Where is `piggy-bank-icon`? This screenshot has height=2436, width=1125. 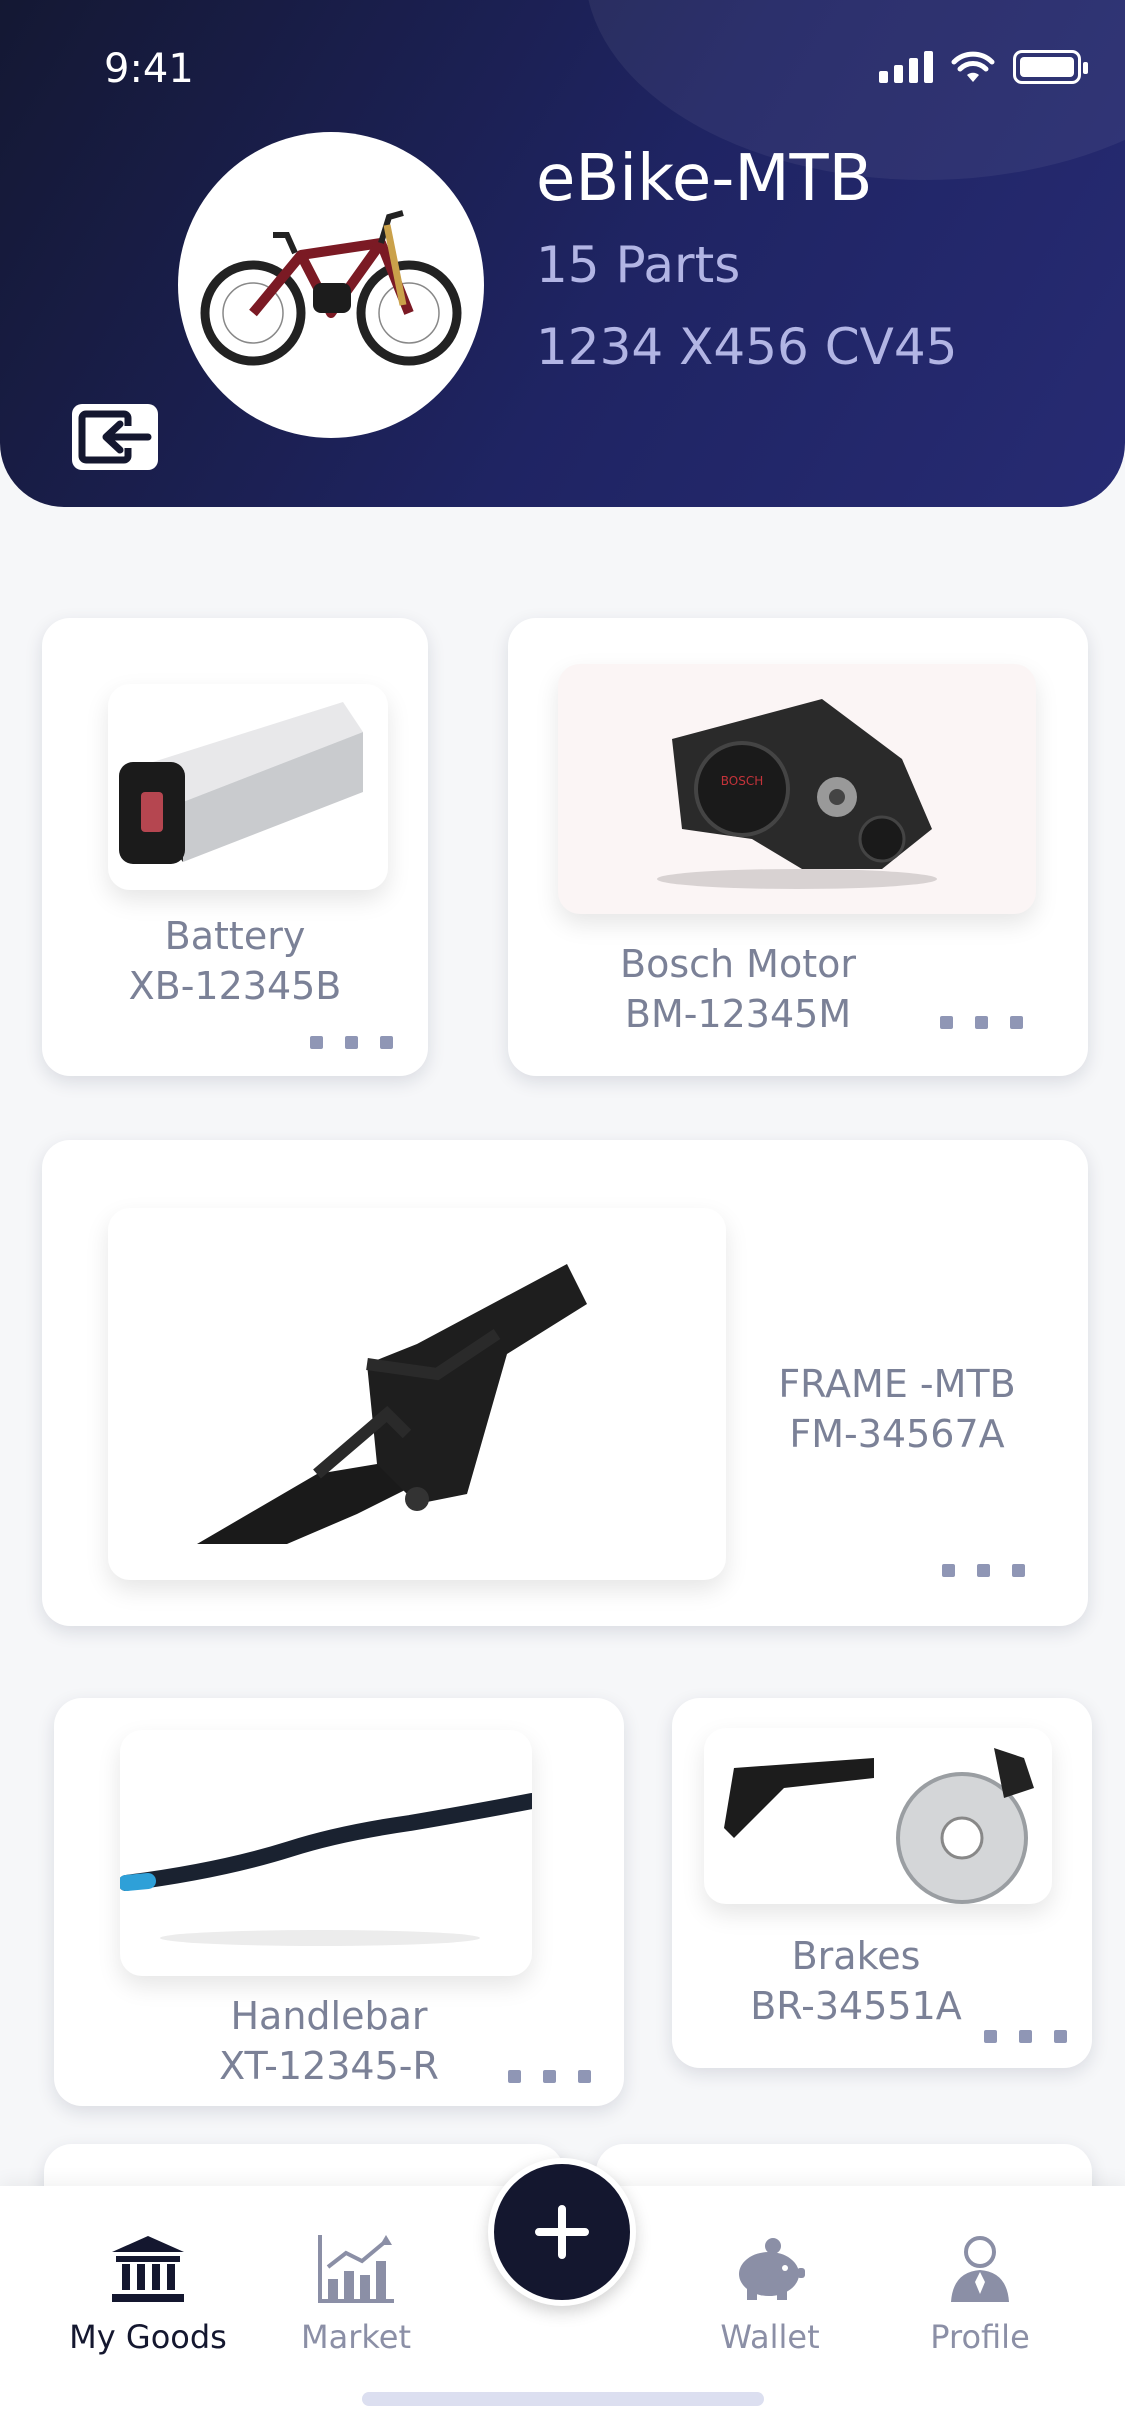
piggy-bank-icon is located at coordinates (772, 2269).